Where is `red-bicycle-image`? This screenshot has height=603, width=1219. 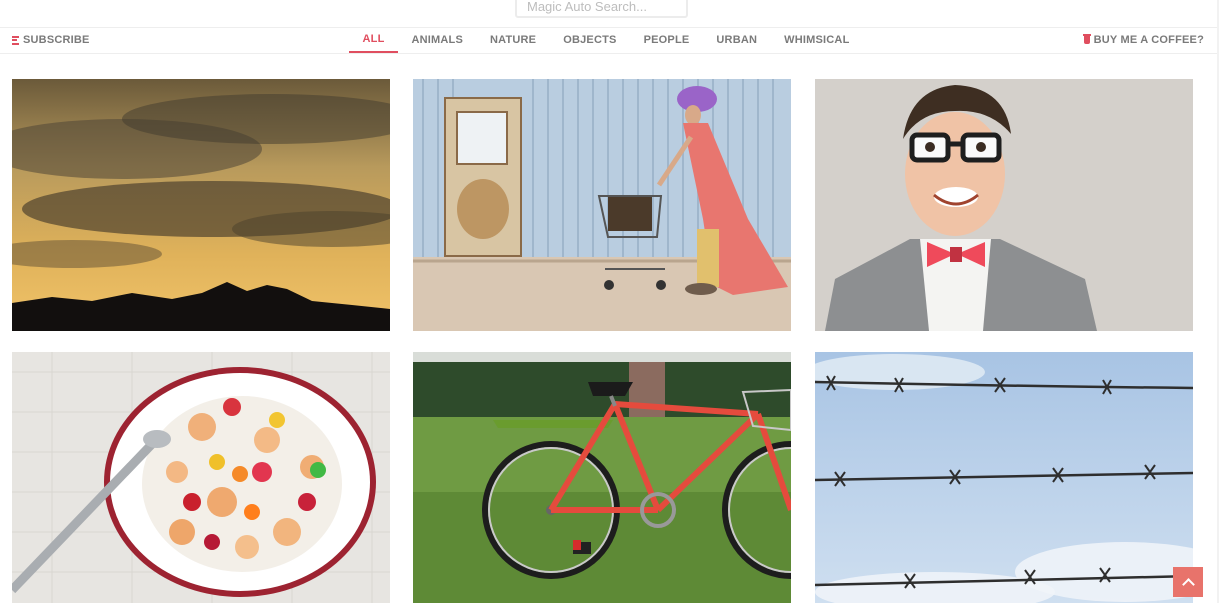 red-bicycle-image is located at coordinates (602, 477).